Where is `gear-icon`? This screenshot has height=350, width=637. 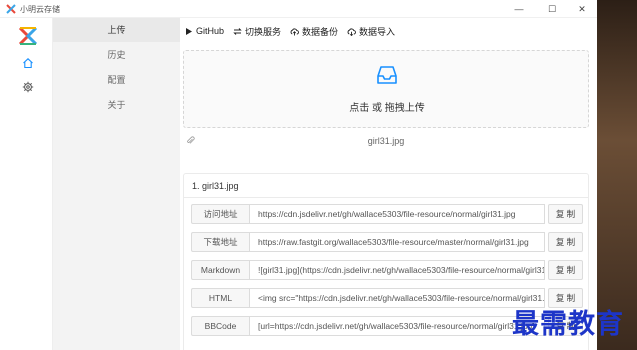 gear-icon is located at coordinates (28, 87).